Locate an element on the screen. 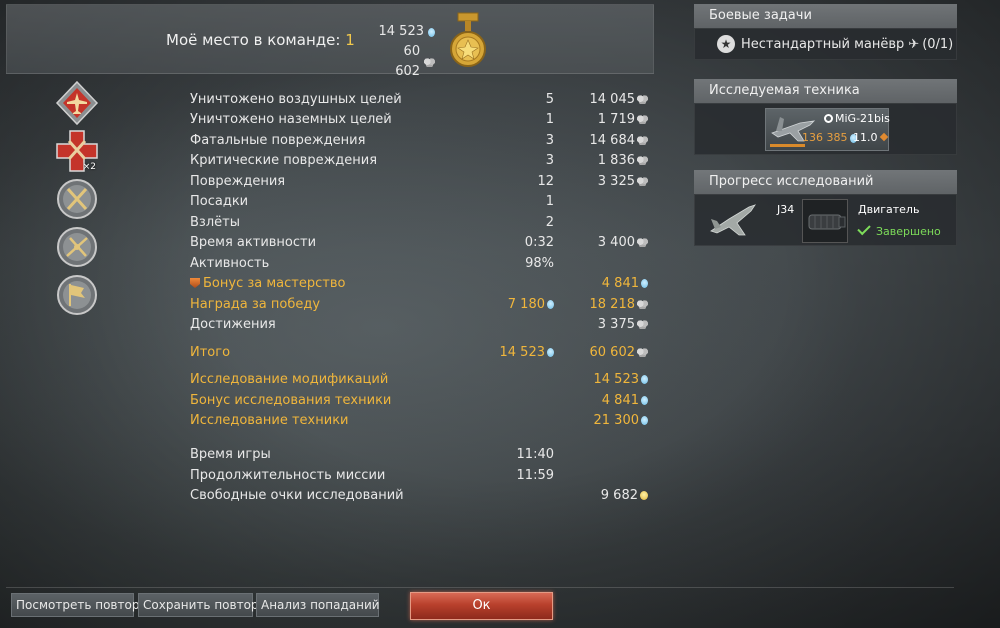 This screenshot has width=1000, height=628. stat-row: Награда за победу 7 180 18 218 is located at coordinates (420, 305).